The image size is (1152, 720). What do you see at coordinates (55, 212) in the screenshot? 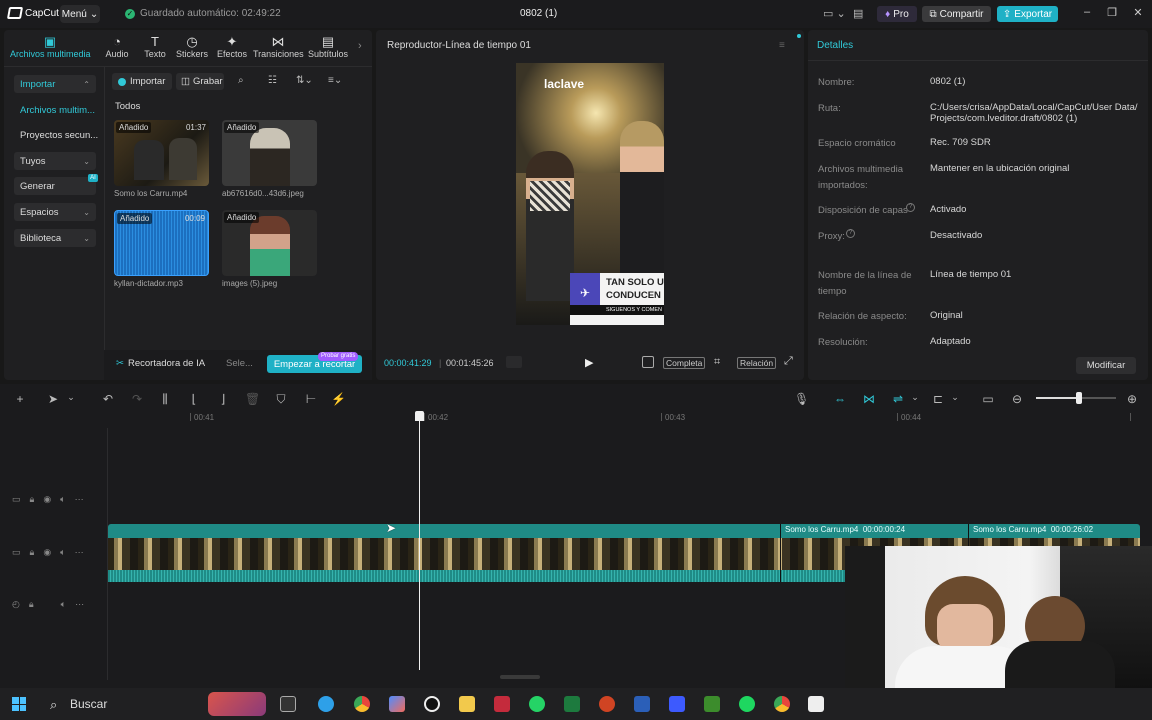
I see `sidebar-item: Espacios ⌄` at bounding box center [55, 212].